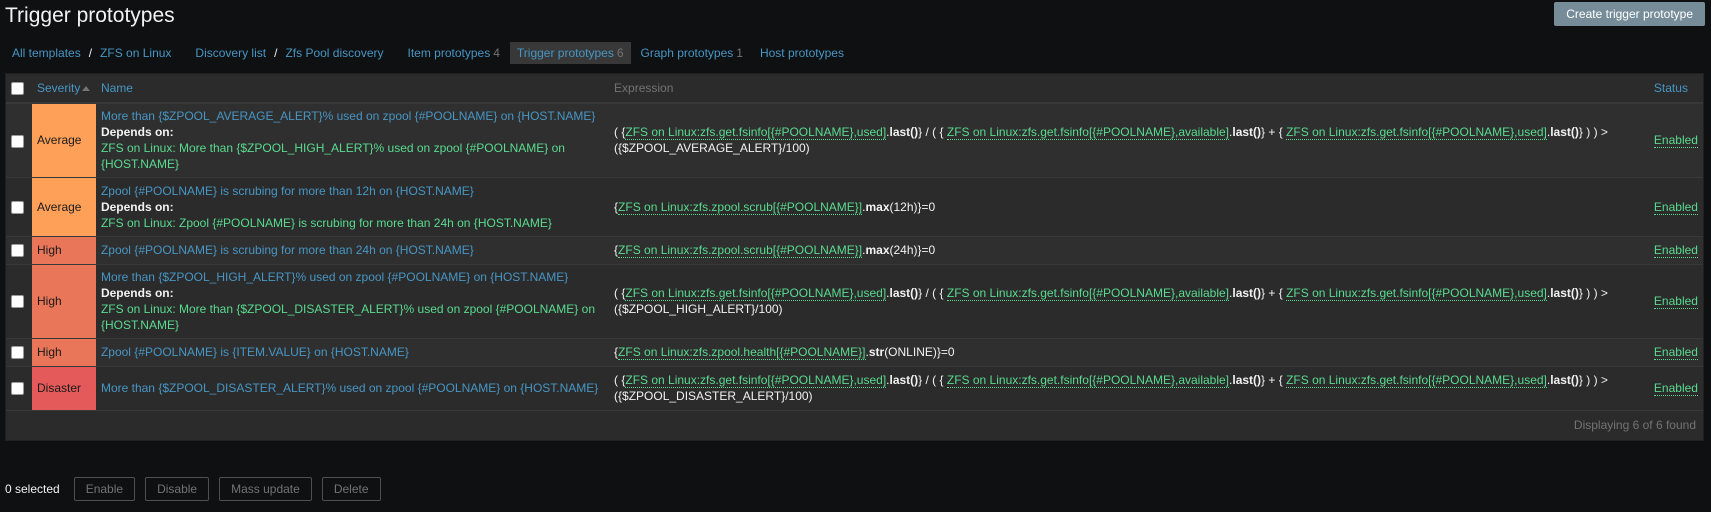 This screenshot has height=512, width=1711. What do you see at coordinates (854, 425) in the screenshot?
I see `table-footer-count: Displaying 6 of 6 found` at bounding box center [854, 425].